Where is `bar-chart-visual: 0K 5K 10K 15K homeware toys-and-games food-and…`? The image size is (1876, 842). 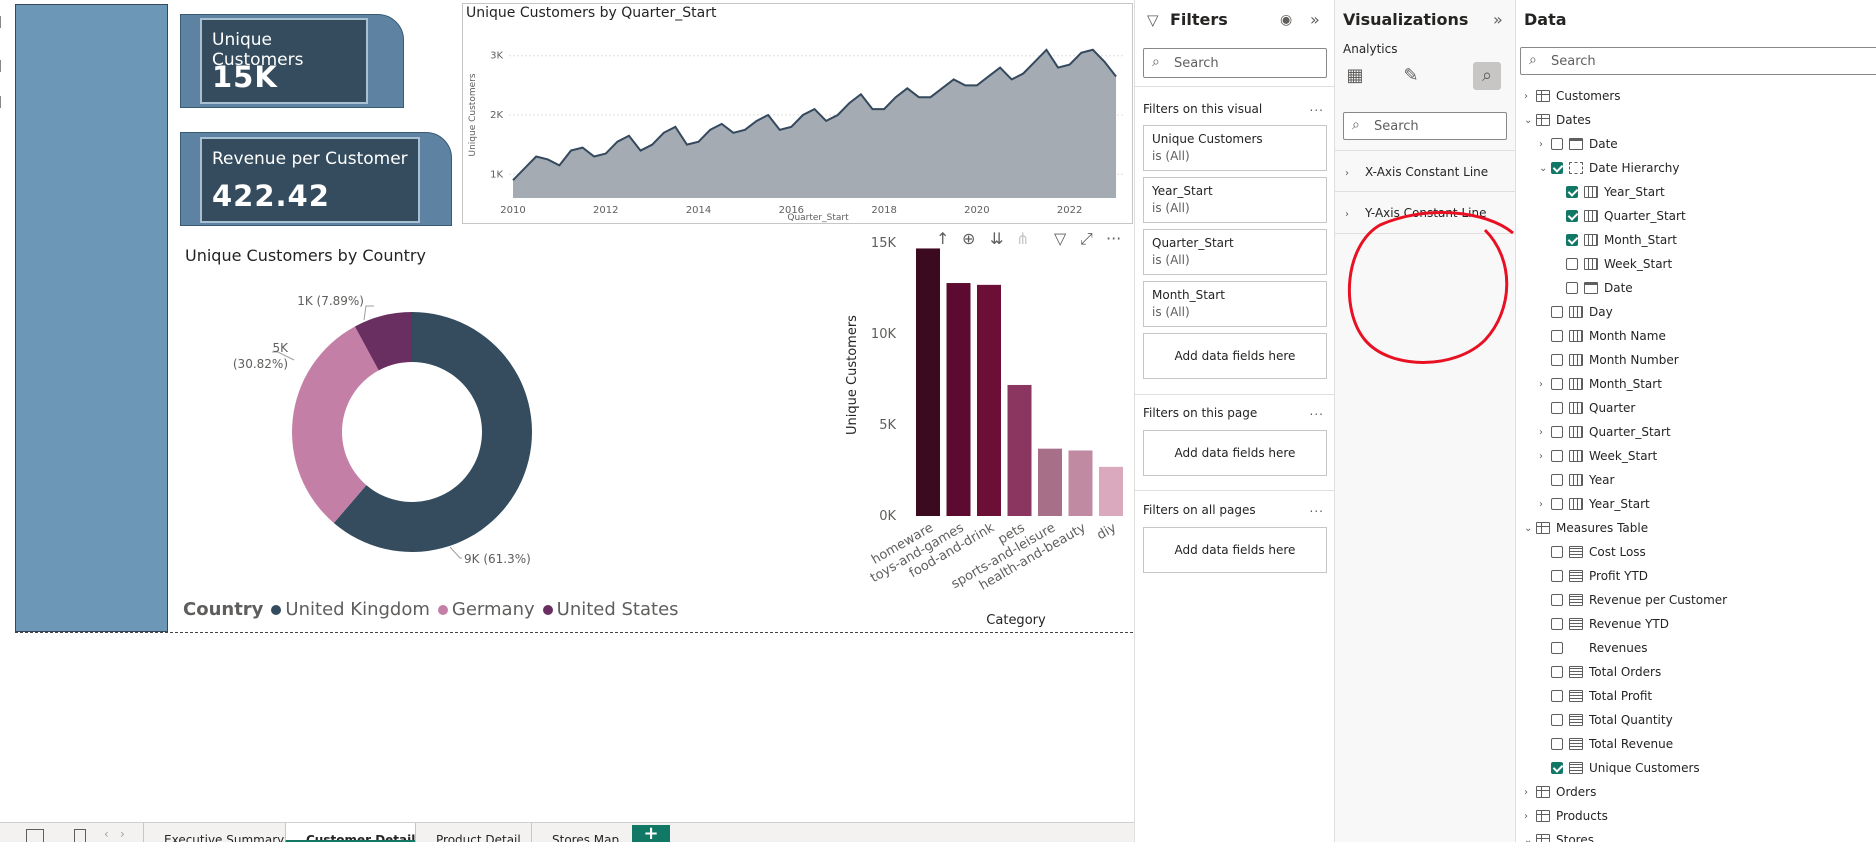 bar-chart-visual: 0K 5K 10K 15K homeware toys-and-games food-and… is located at coordinates (986, 427).